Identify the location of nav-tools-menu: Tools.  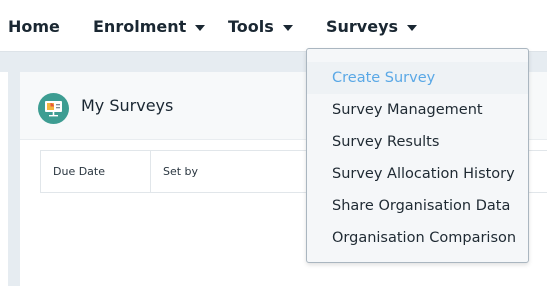
(260, 26).